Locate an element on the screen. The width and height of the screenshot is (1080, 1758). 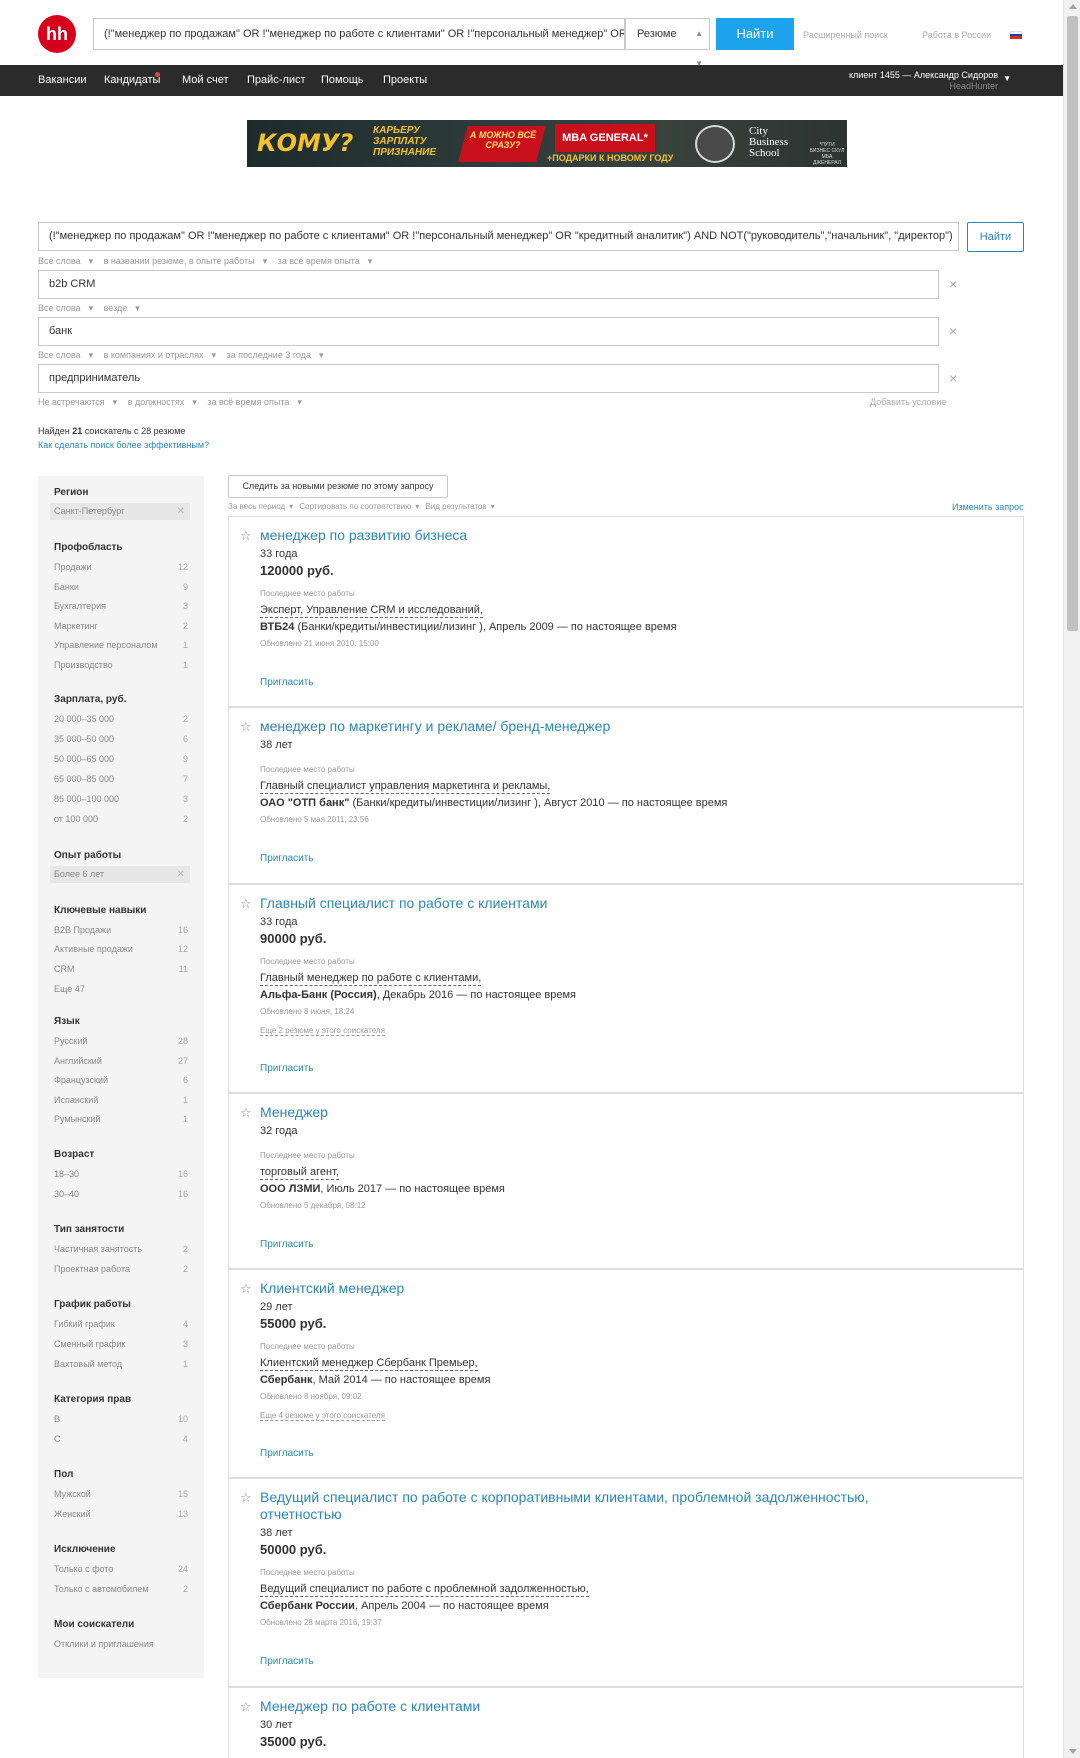
filter-item: 18–30 16 is located at coordinates (121, 1174).